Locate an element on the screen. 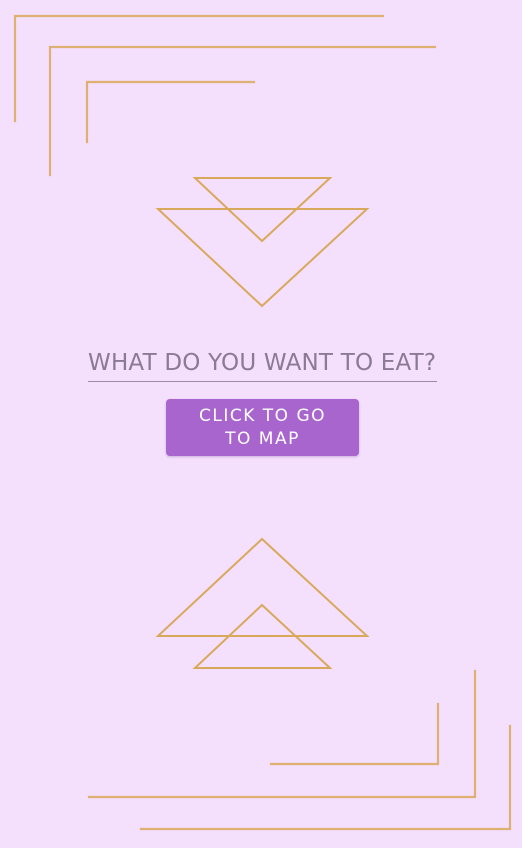  top-large-triangle is located at coordinates (262, 258).